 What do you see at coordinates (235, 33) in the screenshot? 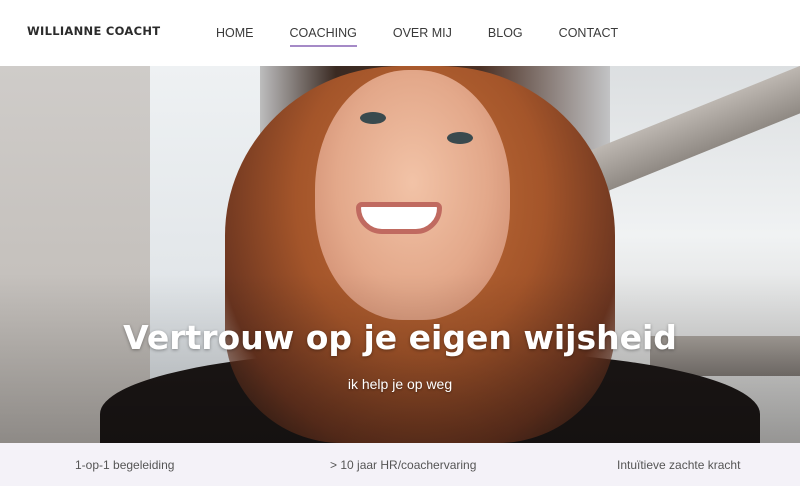
I see `nav-home: HOME` at bounding box center [235, 33].